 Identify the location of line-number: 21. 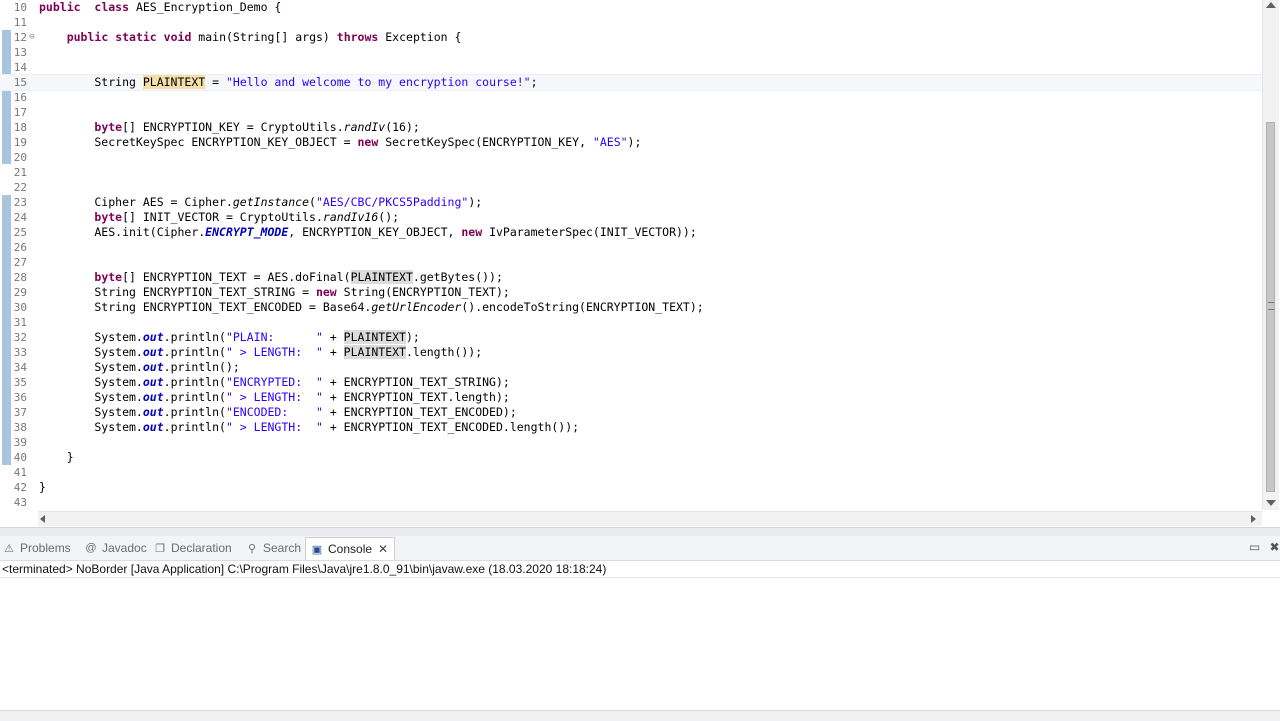
(20, 172).